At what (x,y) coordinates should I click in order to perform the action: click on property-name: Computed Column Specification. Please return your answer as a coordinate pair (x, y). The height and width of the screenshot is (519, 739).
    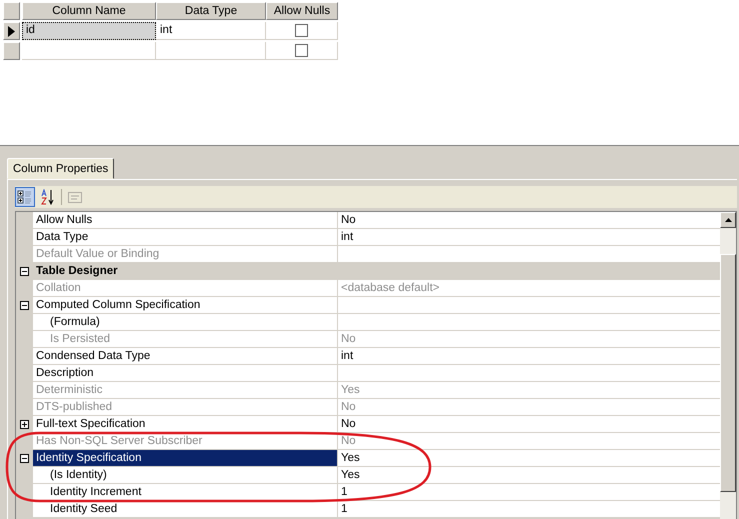
    Looking at the image, I should click on (185, 305).